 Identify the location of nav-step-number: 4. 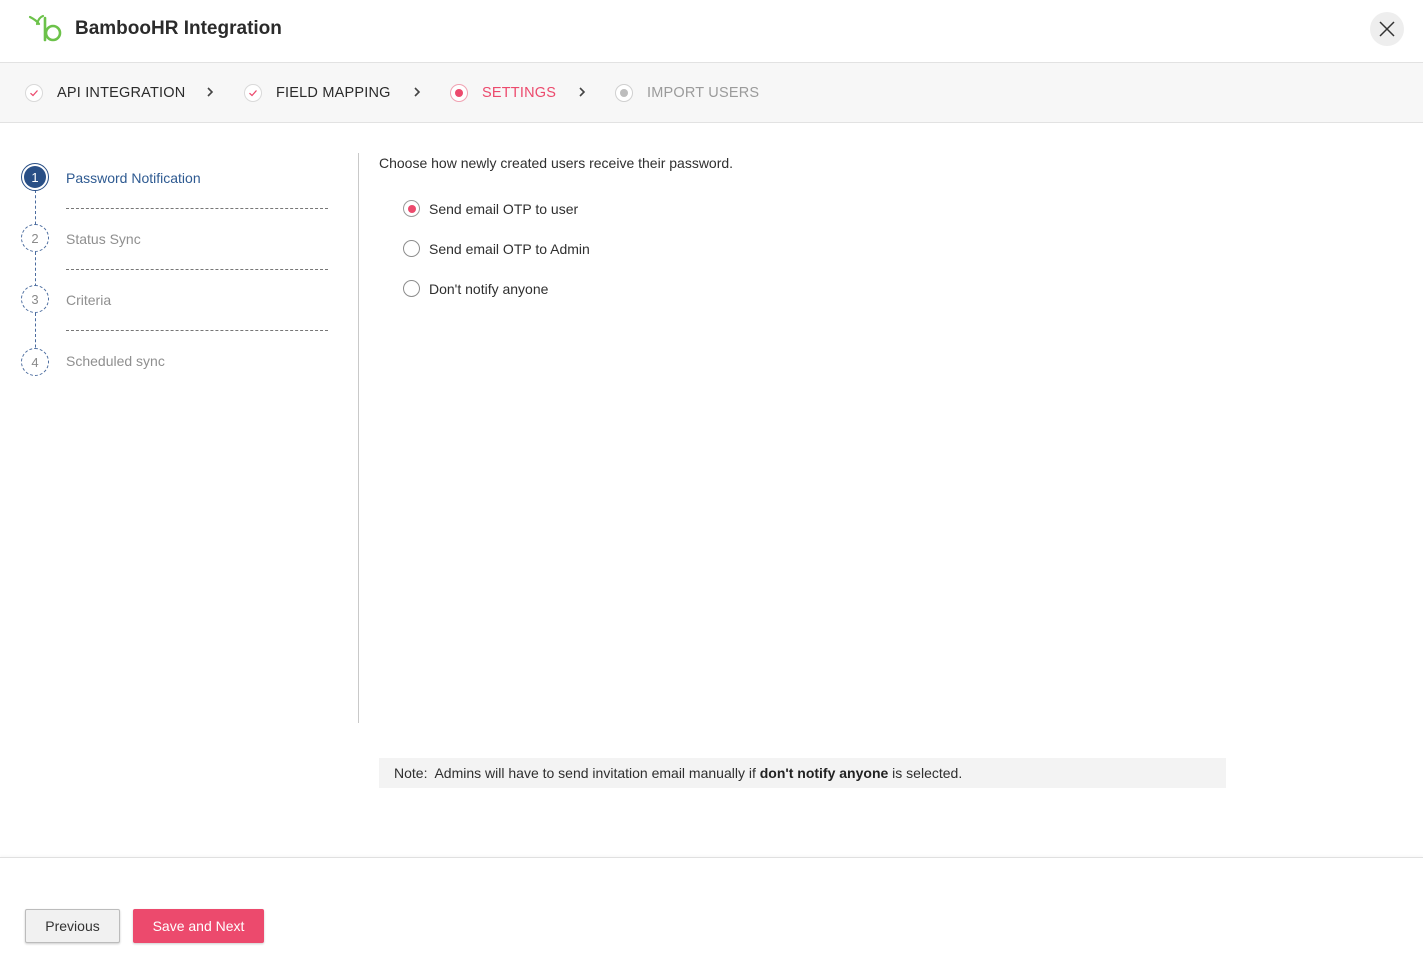
(35, 362).